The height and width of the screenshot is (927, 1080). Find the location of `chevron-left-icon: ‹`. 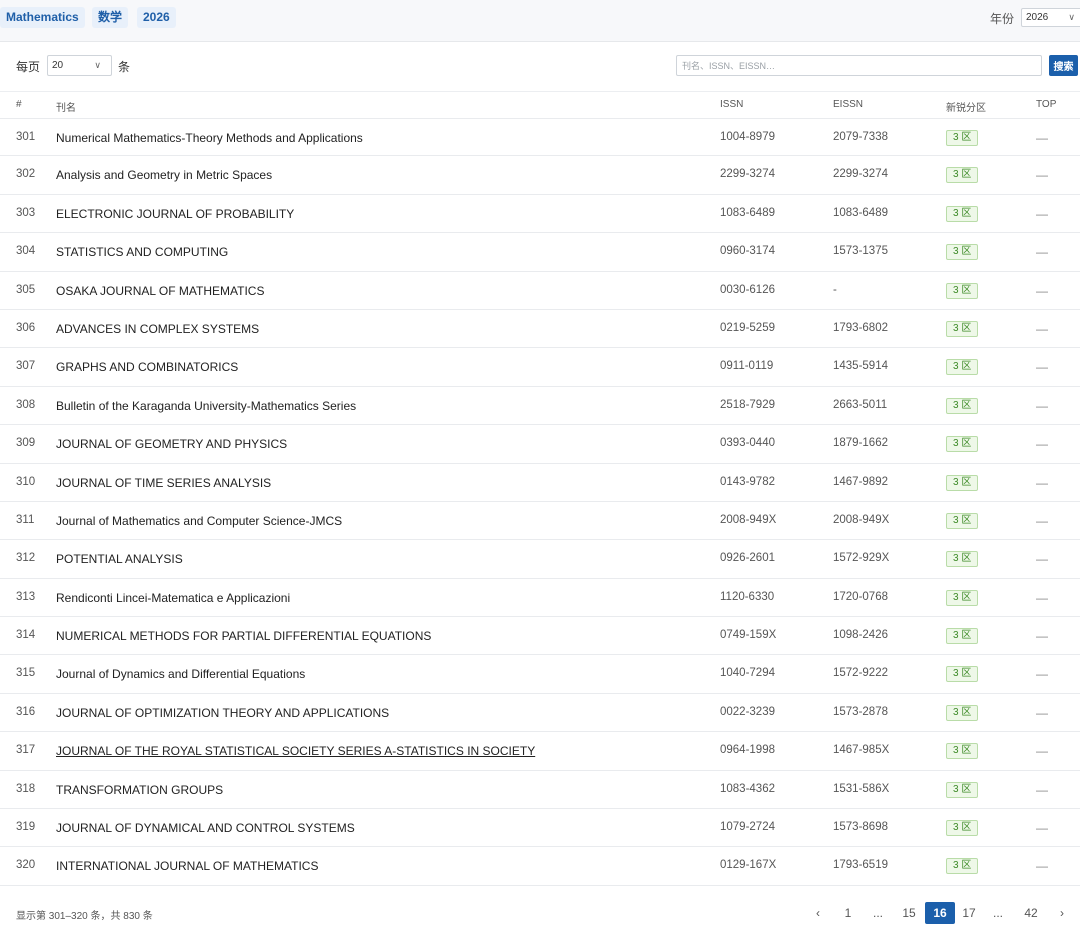

chevron-left-icon: ‹ is located at coordinates (818, 913).